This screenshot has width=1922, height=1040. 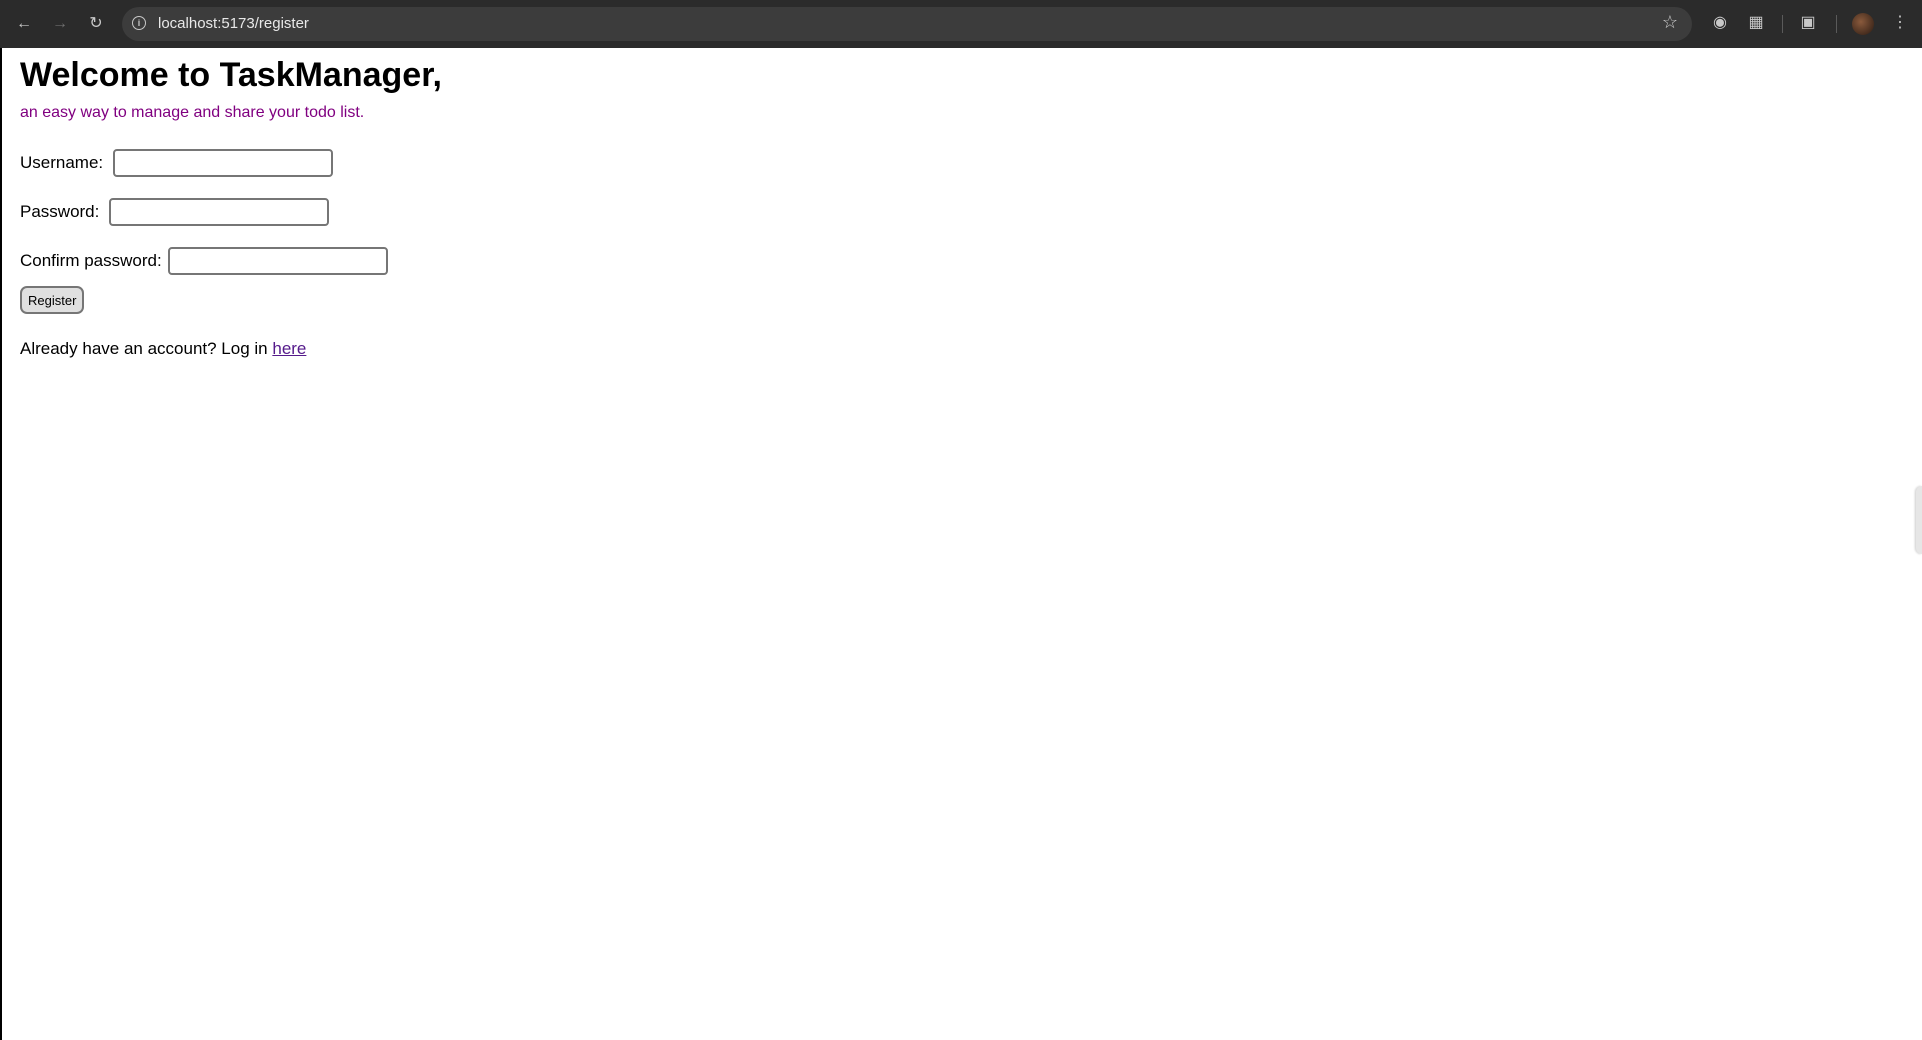 What do you see at coordinates (223, 163) in the screenshot?
I see `username-input` at bounding box center [223, 163].